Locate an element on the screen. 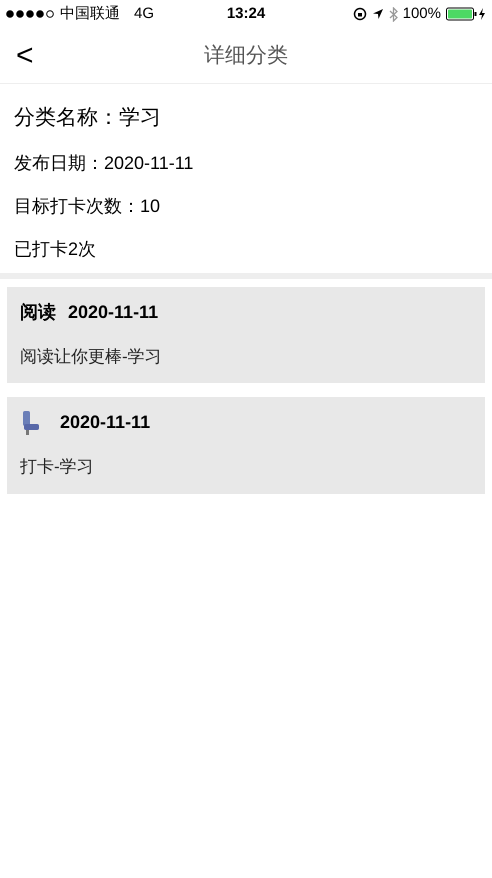 The height and width of the screenshot is (878, 492). bluetooth-icon is located at coordinates (393, 14).